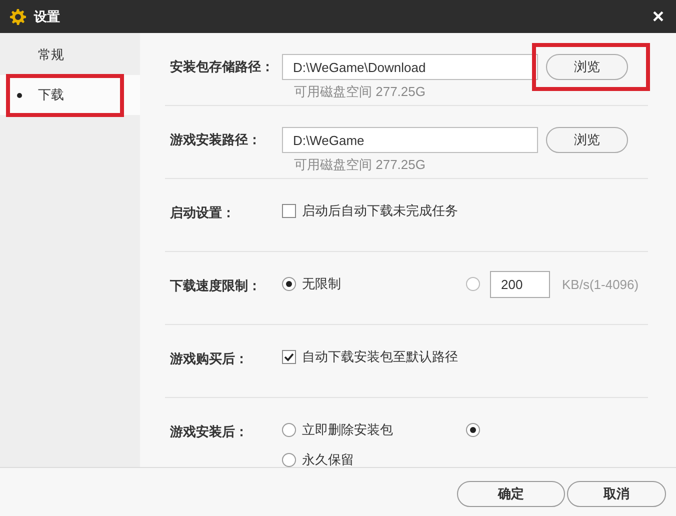 This screenshot has width=676, height=516. I want to click on close-button: ×, so click(658, 16).